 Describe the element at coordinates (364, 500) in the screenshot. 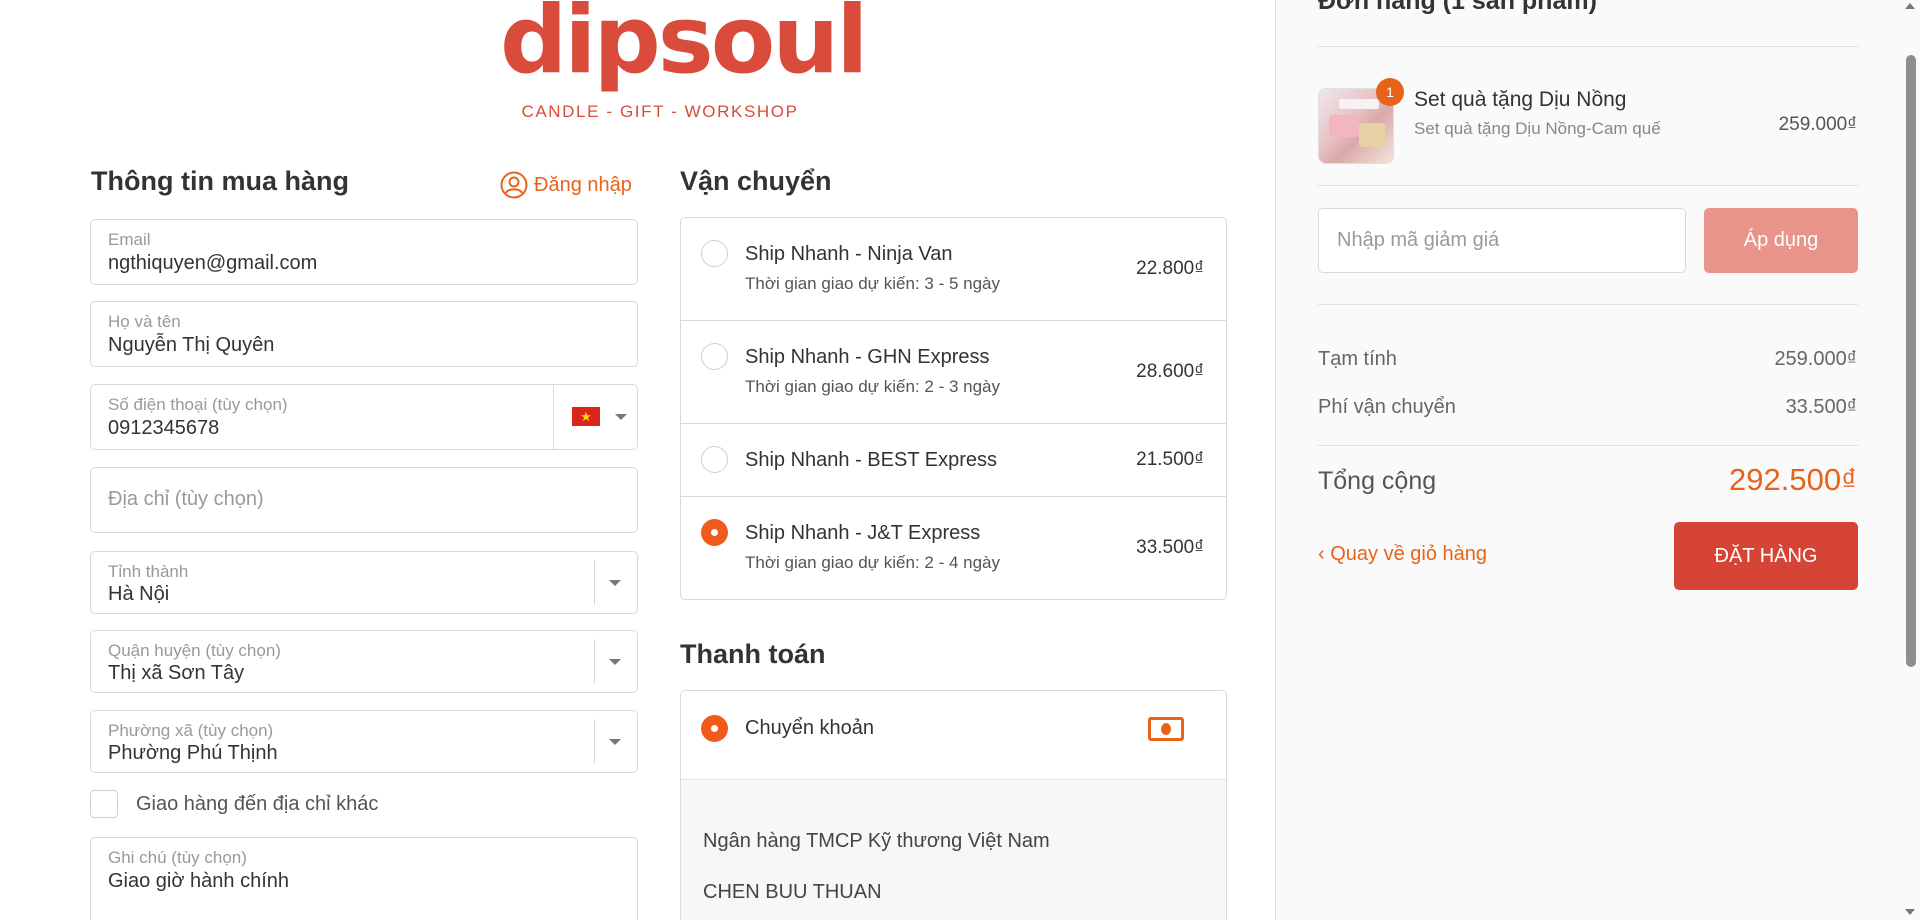

I see `address-field: Địa chỉ (tùy chọn)` at that location.